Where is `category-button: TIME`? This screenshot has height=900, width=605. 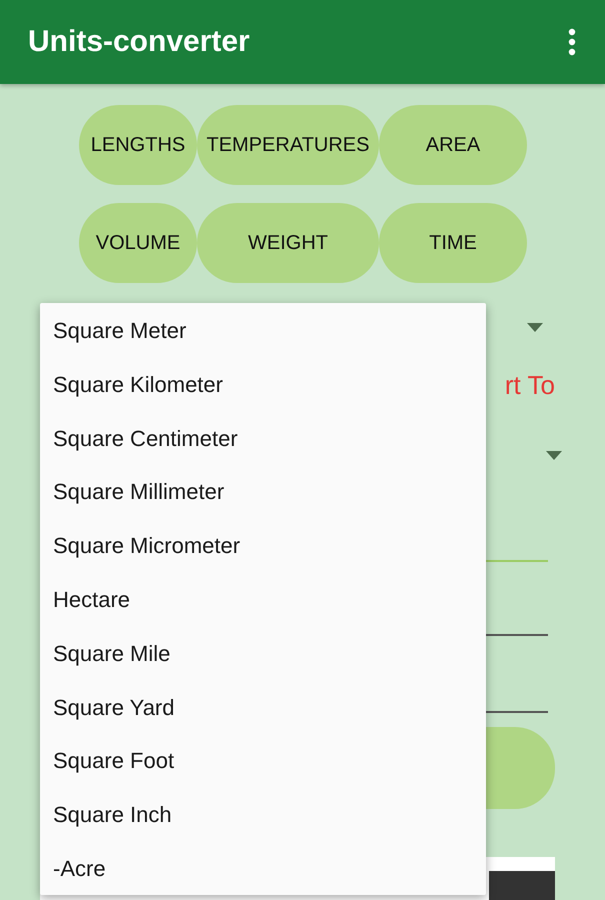 category-button: TIME is located at coordinates (453, 243).